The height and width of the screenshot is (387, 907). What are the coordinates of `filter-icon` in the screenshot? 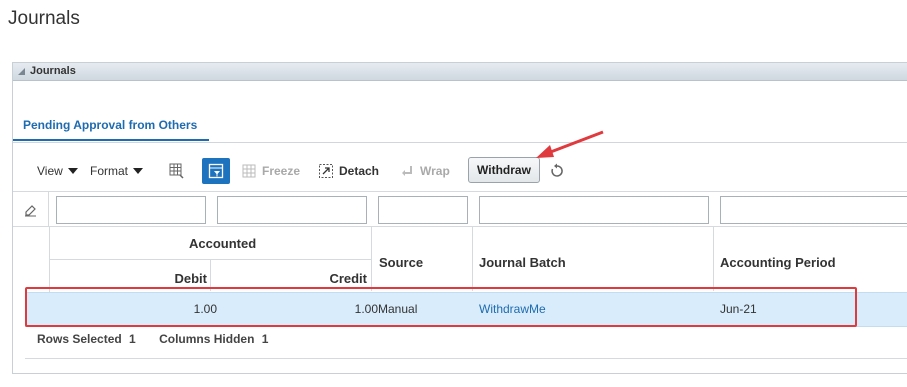 It's located at (216, 171).